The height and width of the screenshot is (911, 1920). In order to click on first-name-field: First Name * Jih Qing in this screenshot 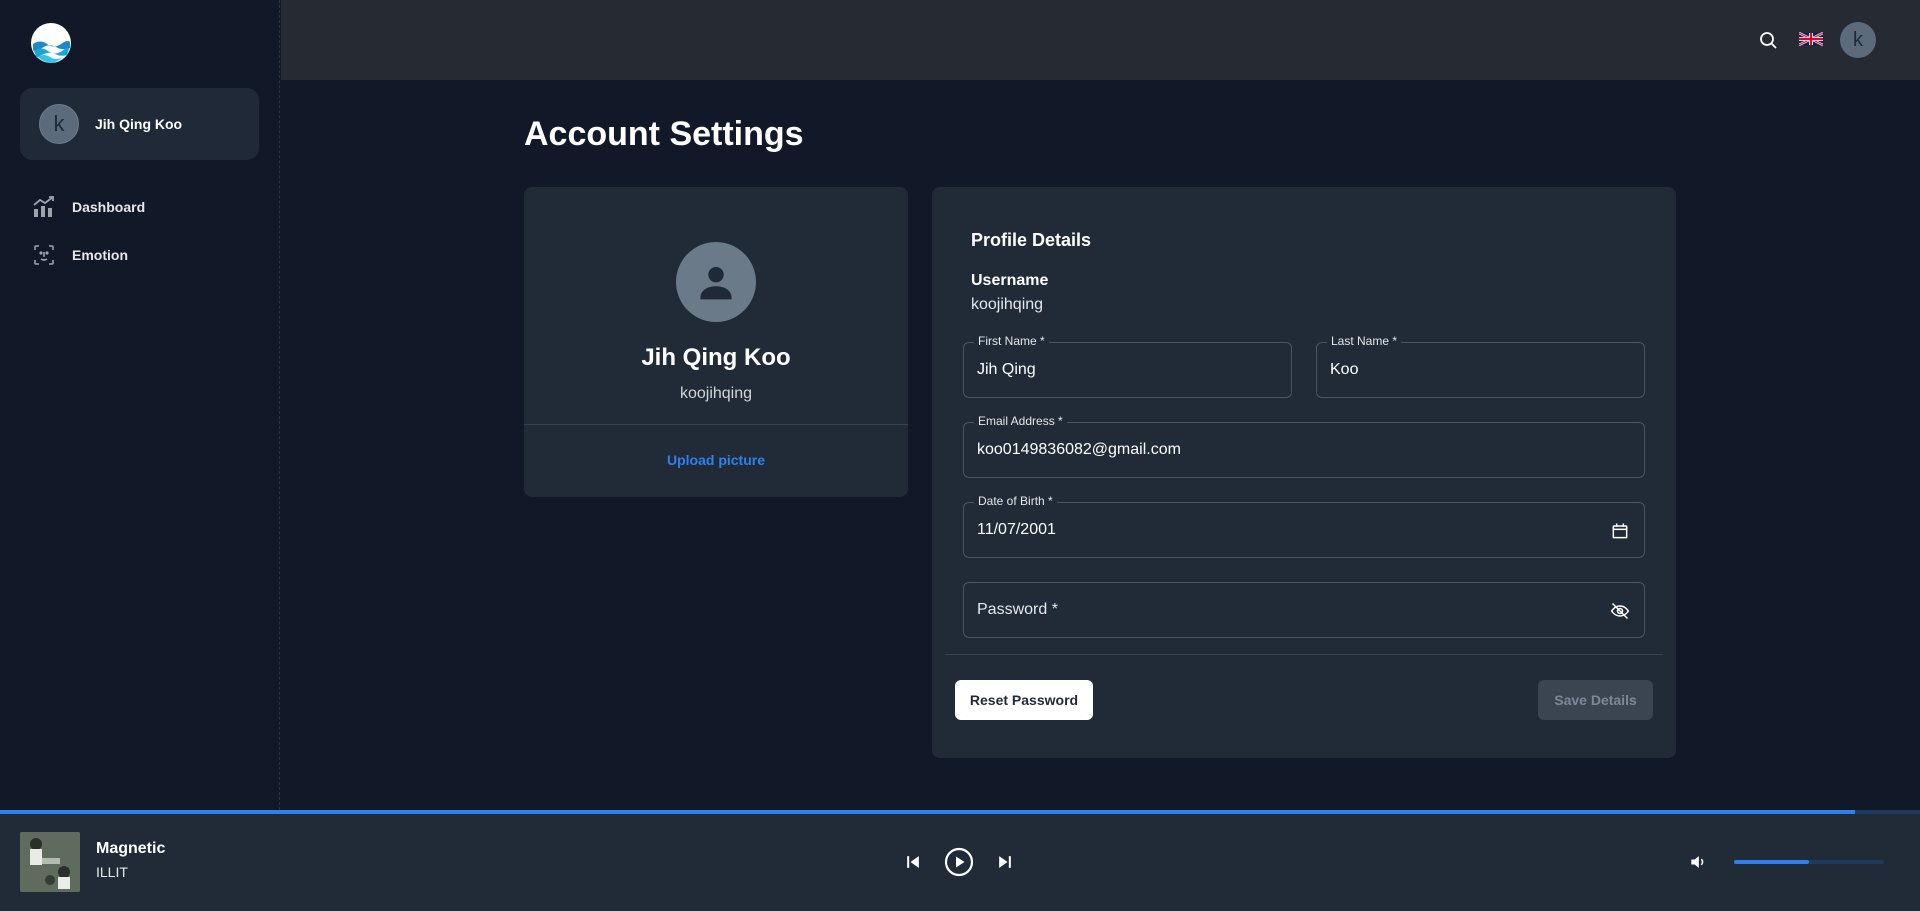, I will do `click(1127, 366)`.